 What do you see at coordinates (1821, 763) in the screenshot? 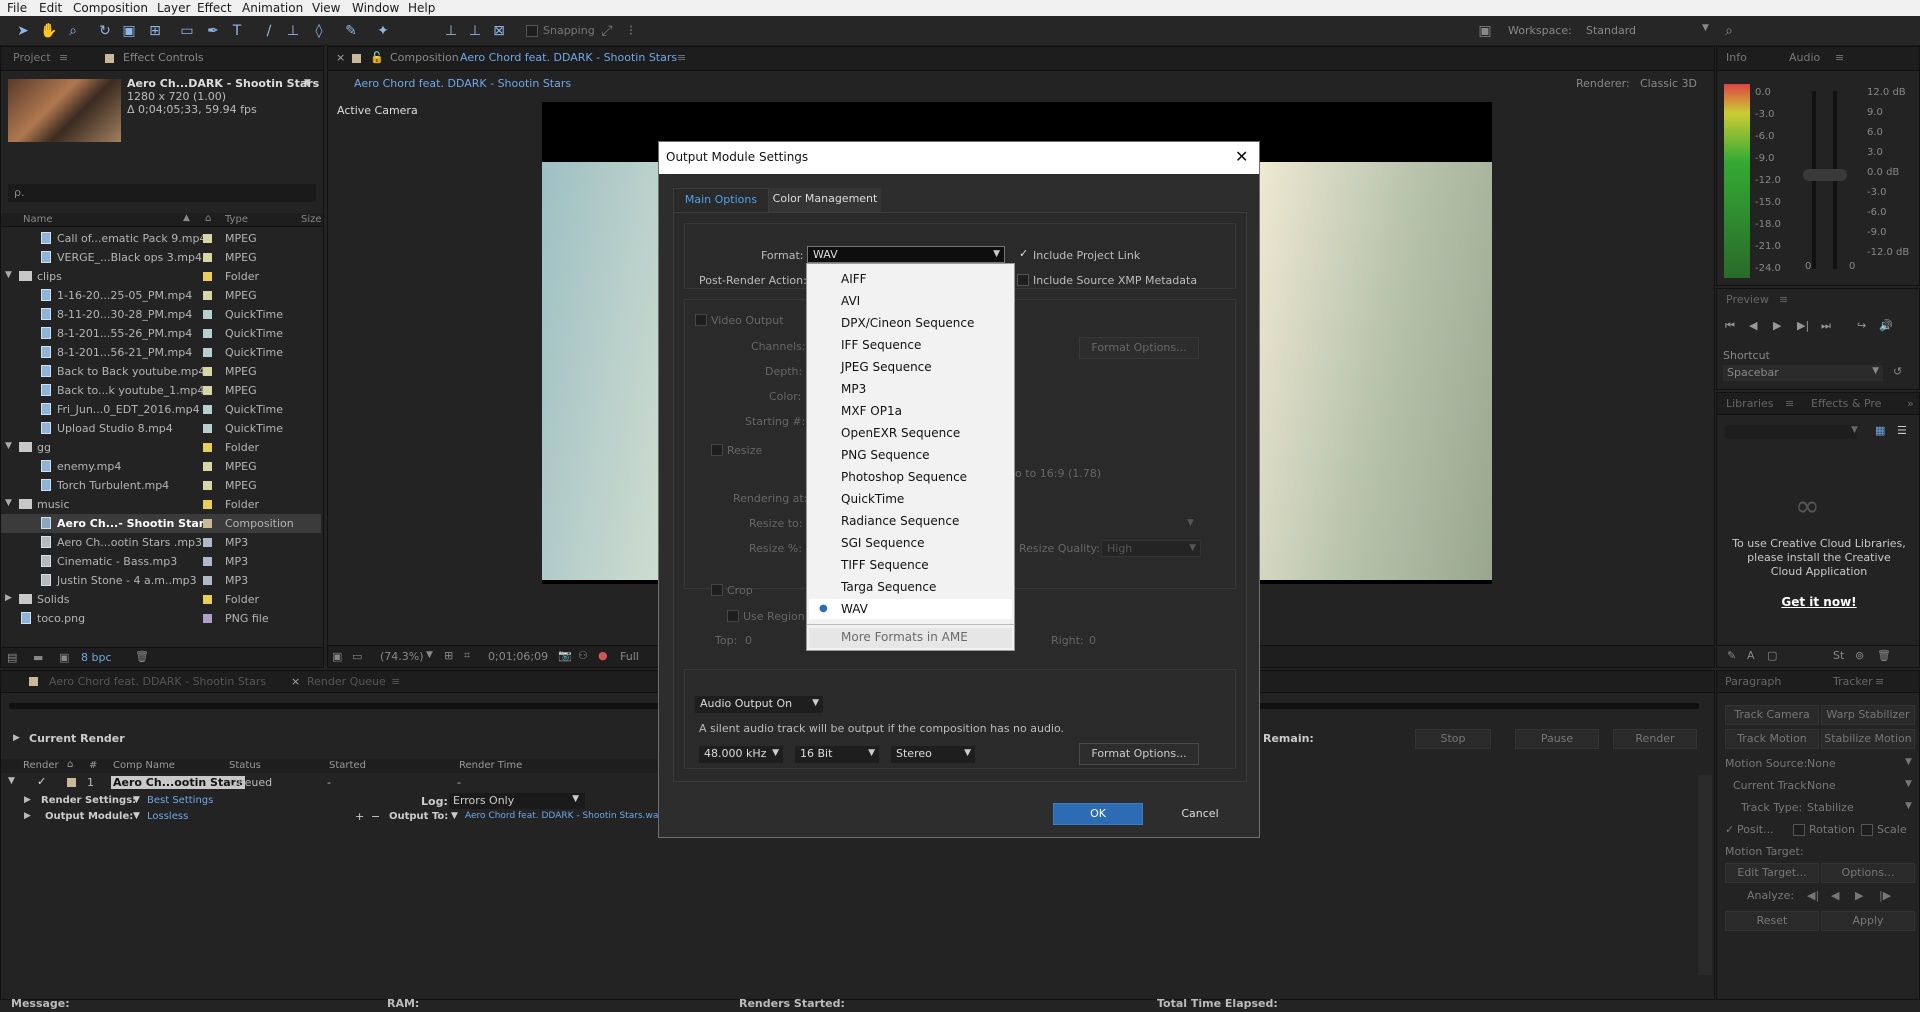
I see `motion-source-value: None` at bounding box center [1821, 763].